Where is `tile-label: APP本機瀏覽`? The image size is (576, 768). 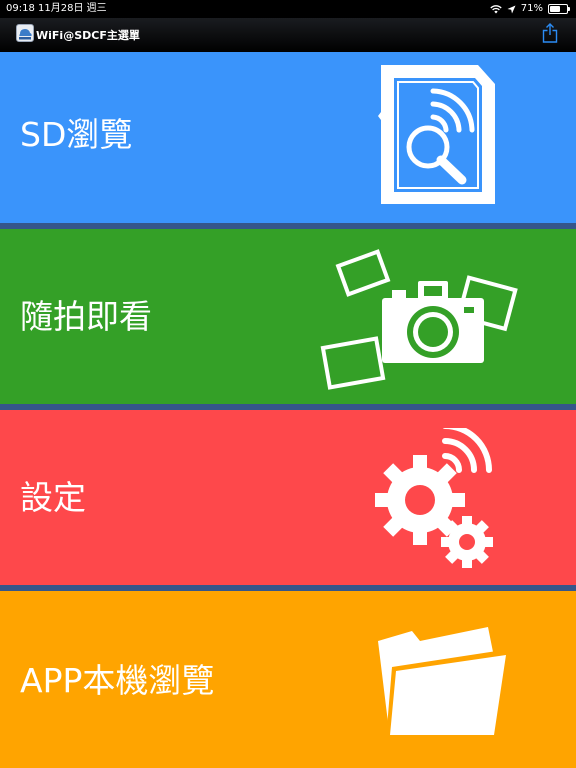
tile-label: APP本機瀏覽 is located at coordinates (117, 680).